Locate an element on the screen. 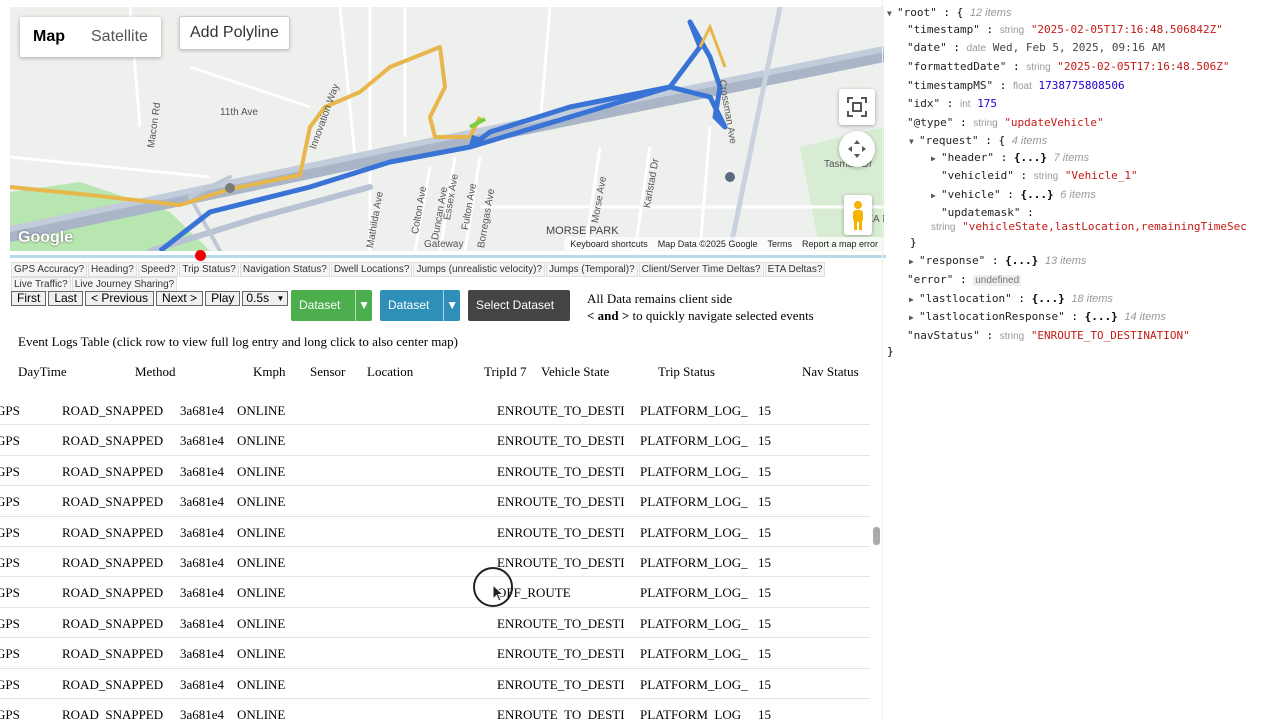 The image size is (1280, 720). timeline-slider is located at coordinates (448, 255).